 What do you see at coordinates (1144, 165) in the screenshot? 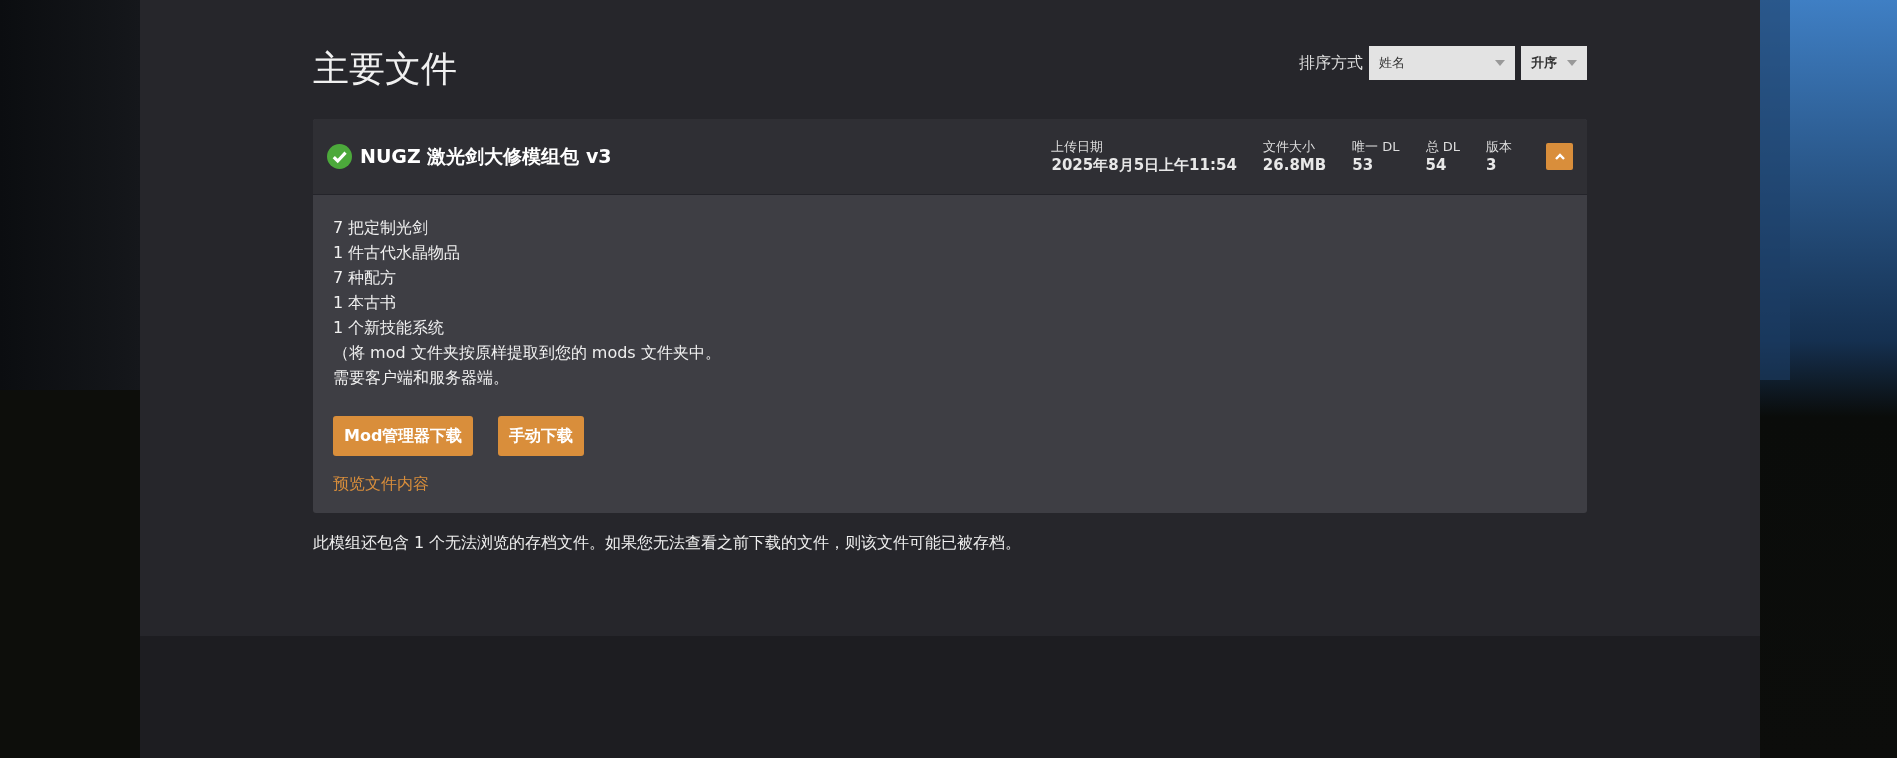
I see `stat-value: 2025年8月5日上午11:54` at bounding box center [1144, 165].